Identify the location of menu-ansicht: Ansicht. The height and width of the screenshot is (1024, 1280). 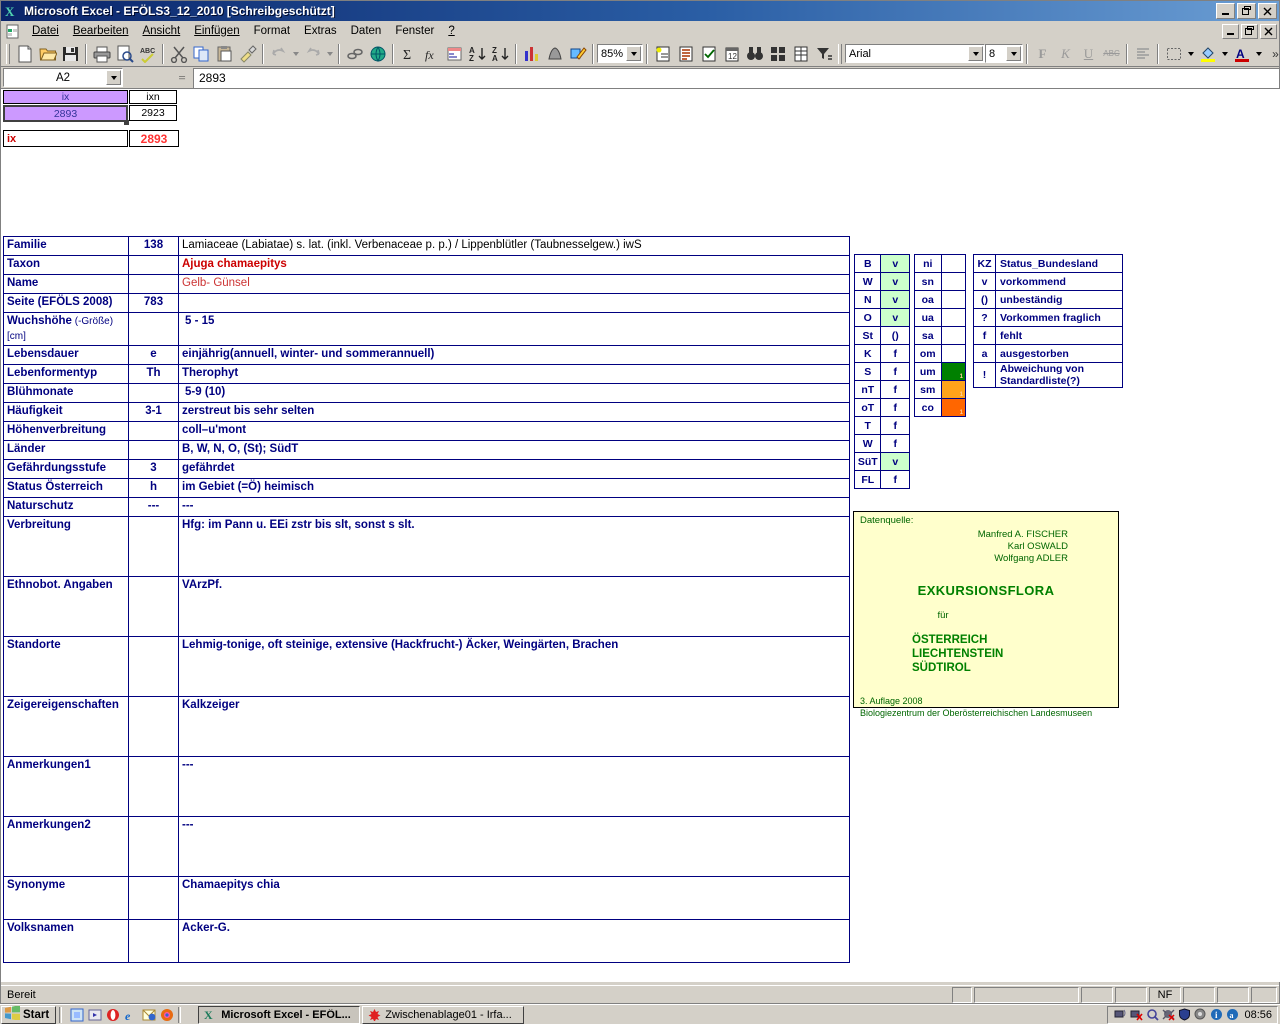
(161, 31).